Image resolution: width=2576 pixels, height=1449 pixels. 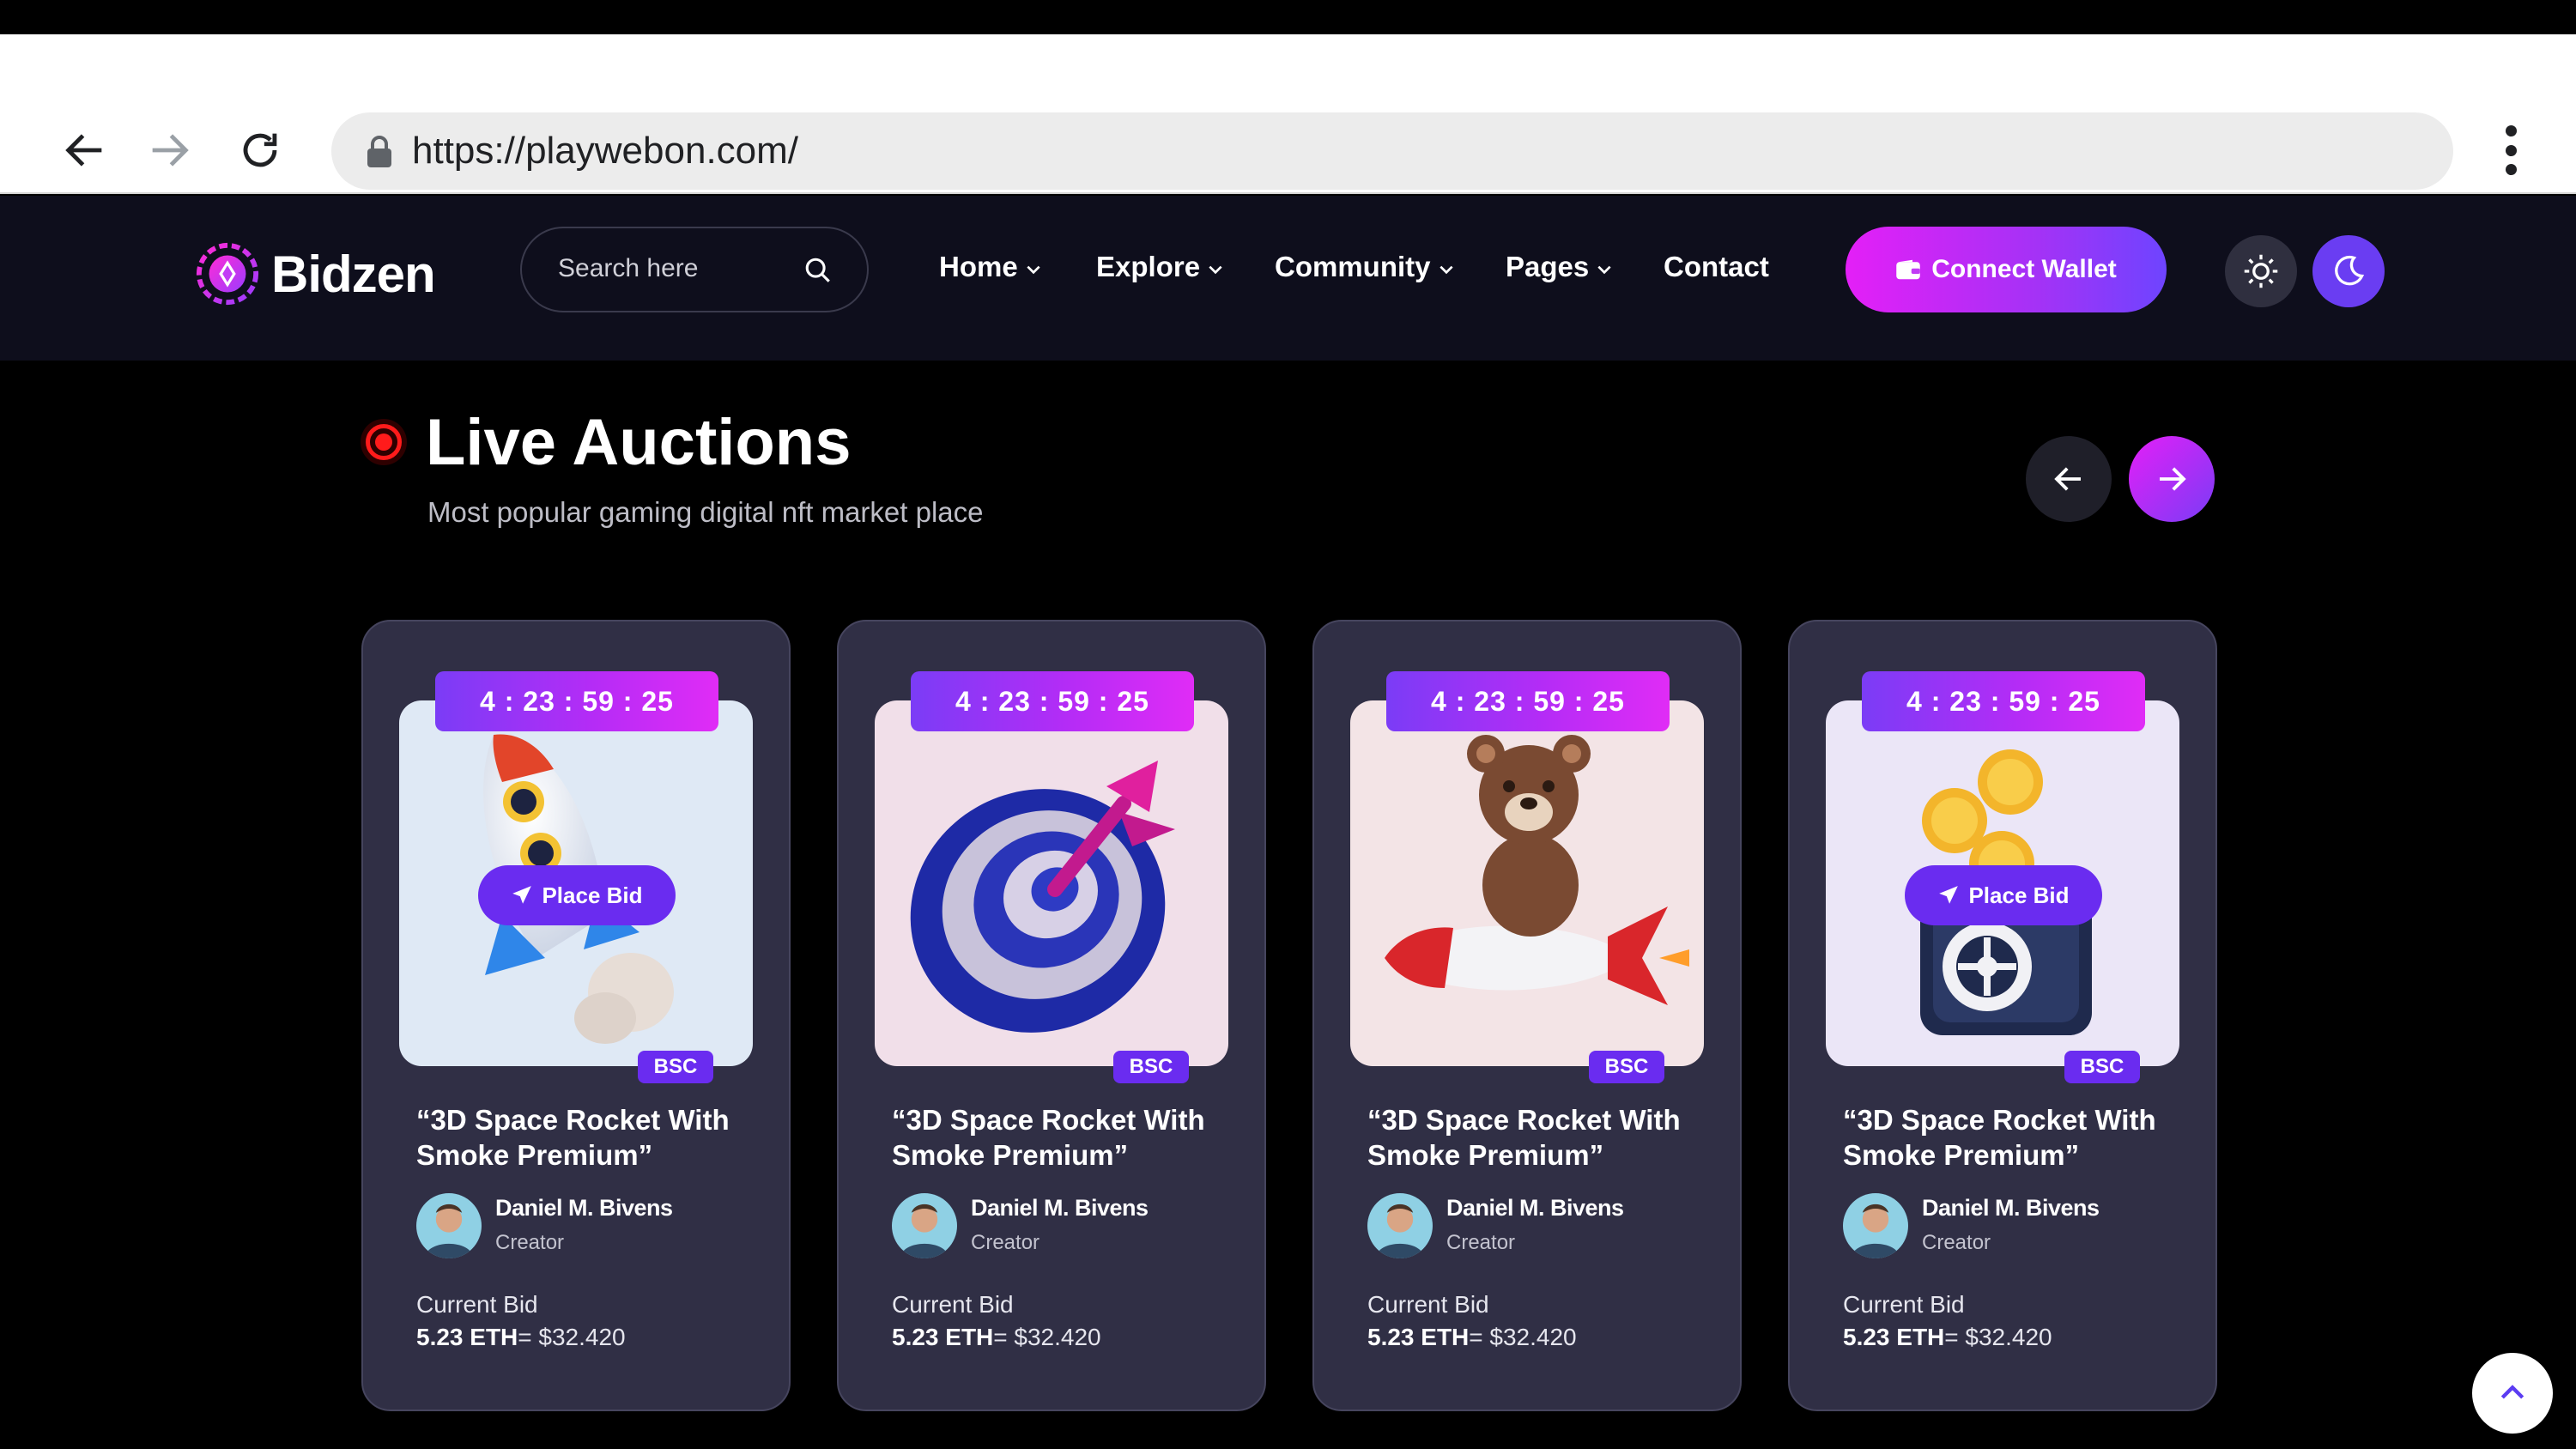 I want to click on search-icon, so click(x=818, y=270).